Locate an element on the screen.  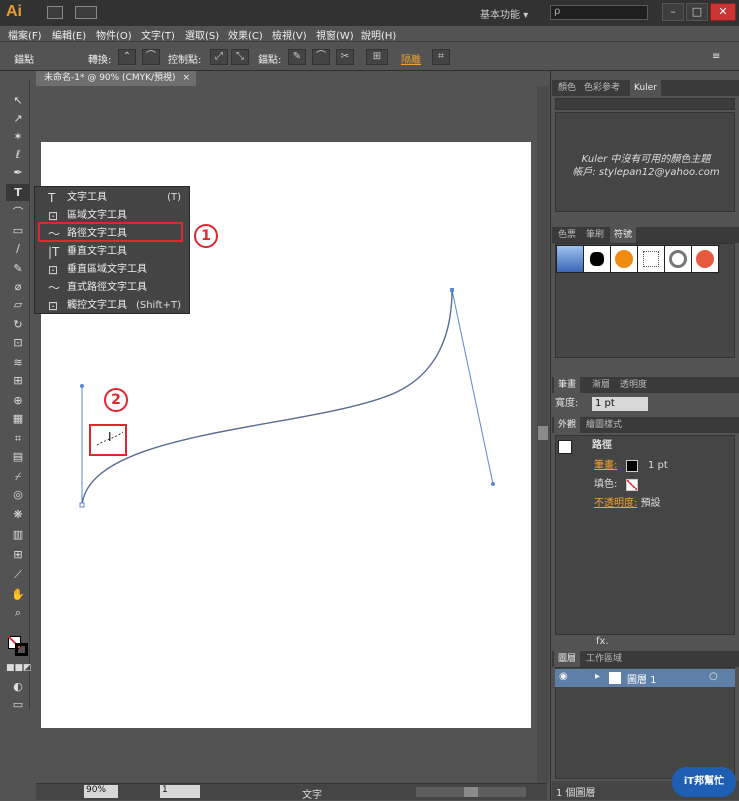
right-handle-point is located at coordinates (493, 484).